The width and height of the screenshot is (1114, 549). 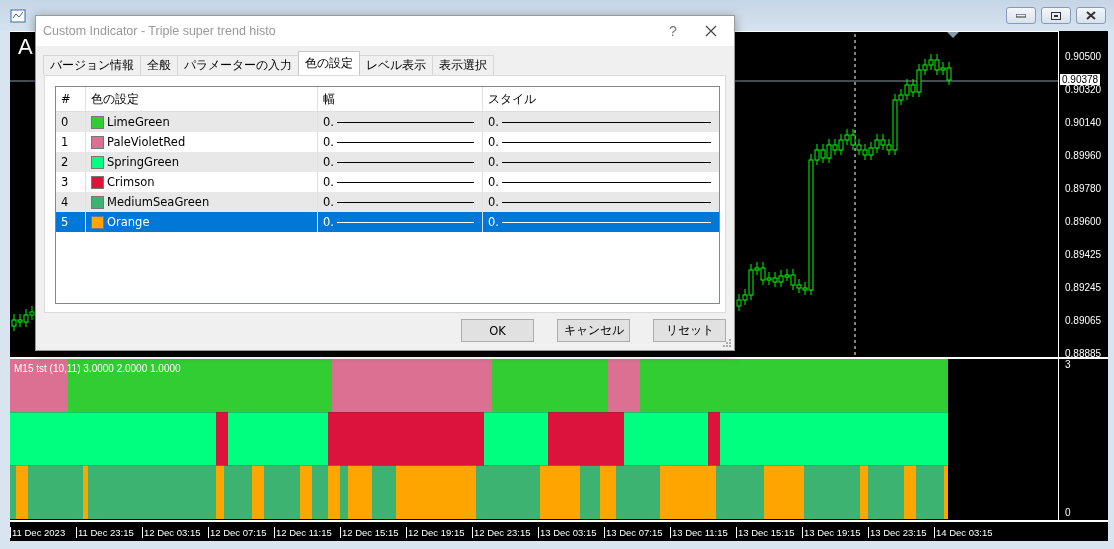 What do you see at coordinates (1083, 155) in the screenshot?
I see `price-tick-label: 0.89960` at bounding box center [1083, 155].